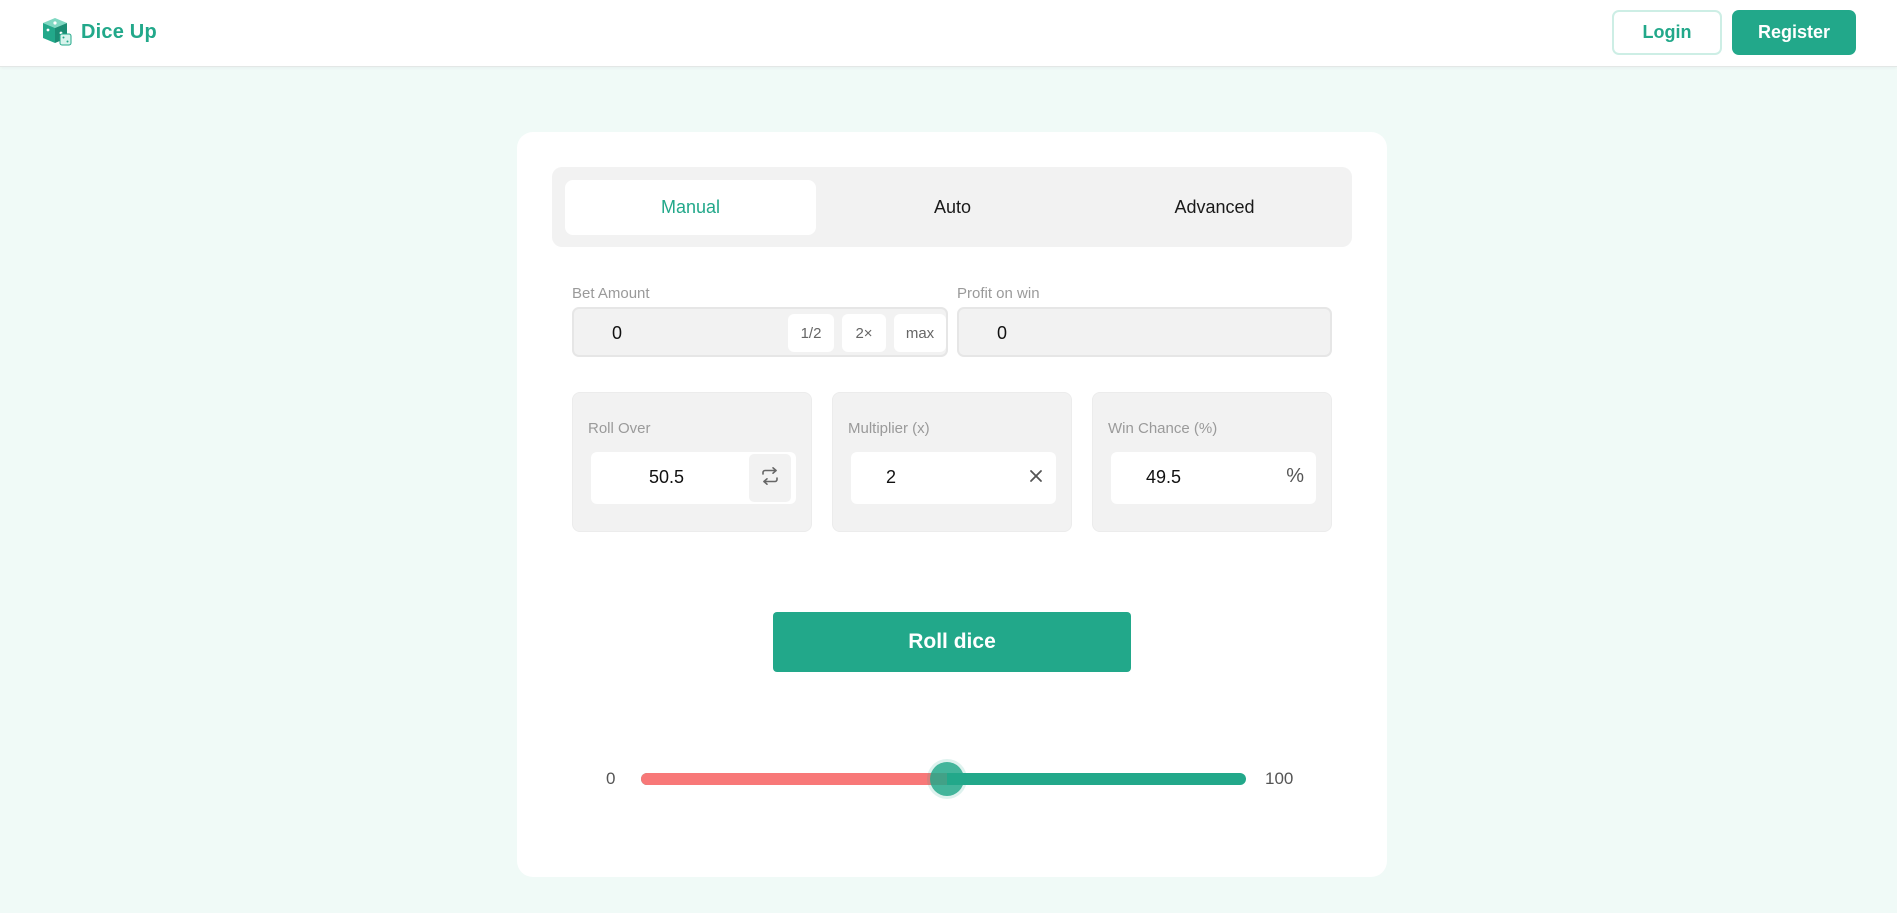  I want to click on multiplier-panel: Multiplier (x) 2, so click(952, 462).